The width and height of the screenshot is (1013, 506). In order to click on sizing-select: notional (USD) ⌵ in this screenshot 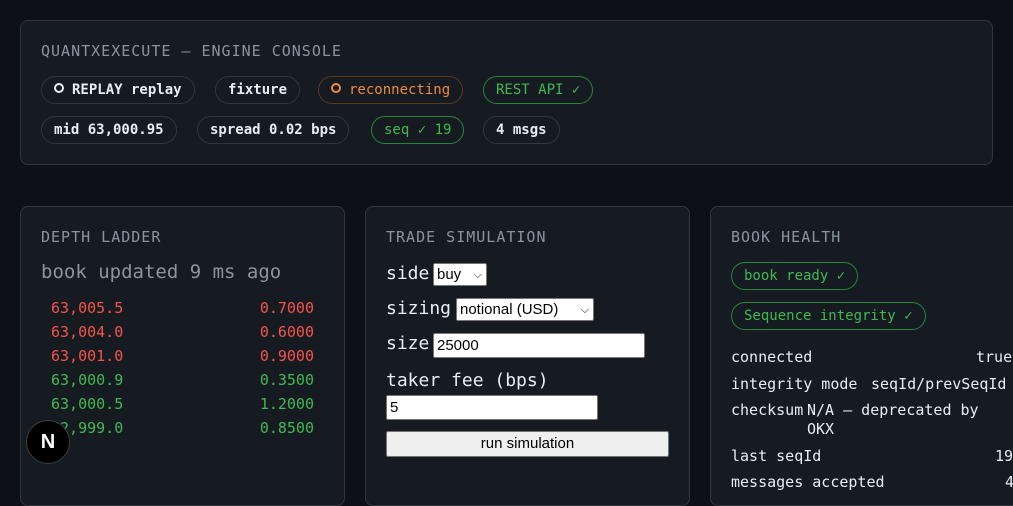, I will do `click(525, 309)`.